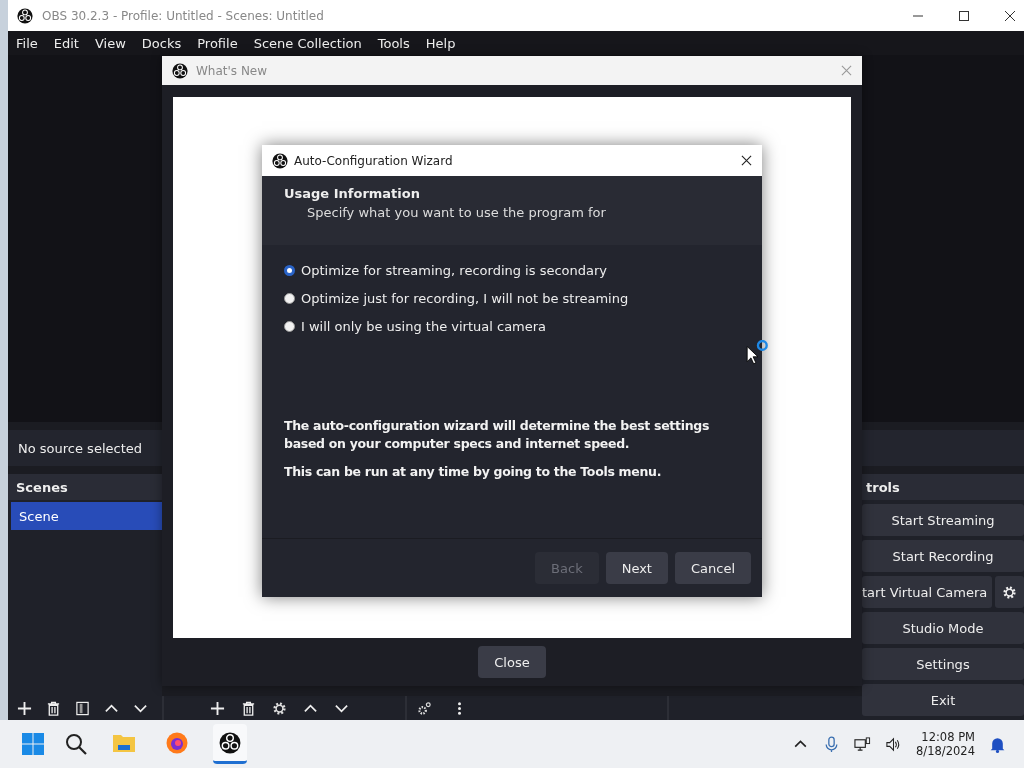 The width and height of the screenshot is (1024, 768). I want to click on obs-app-icon, so click(230, 742).